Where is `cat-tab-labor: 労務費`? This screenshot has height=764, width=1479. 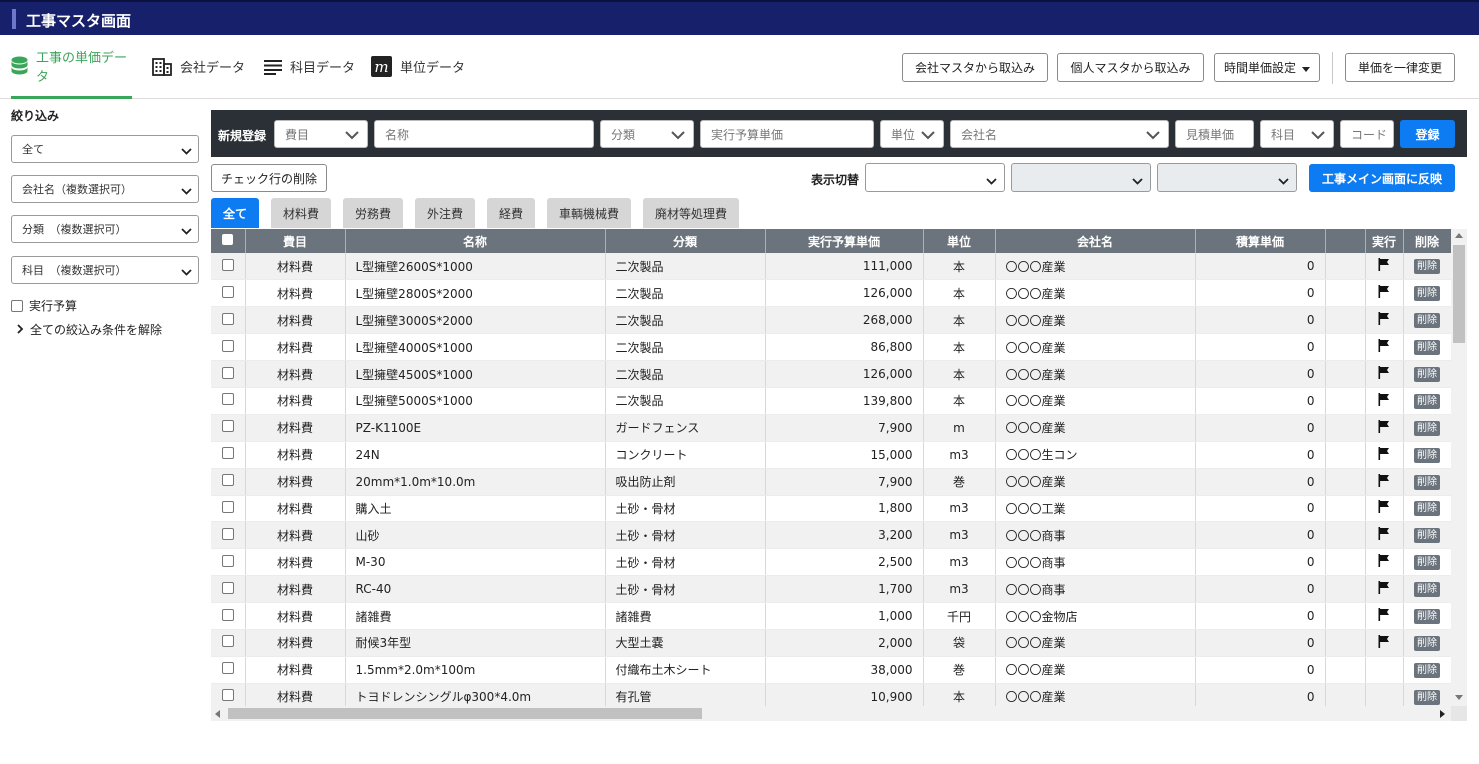 cat-tab-labor: 労務費 is located at coordinates (373, 213).